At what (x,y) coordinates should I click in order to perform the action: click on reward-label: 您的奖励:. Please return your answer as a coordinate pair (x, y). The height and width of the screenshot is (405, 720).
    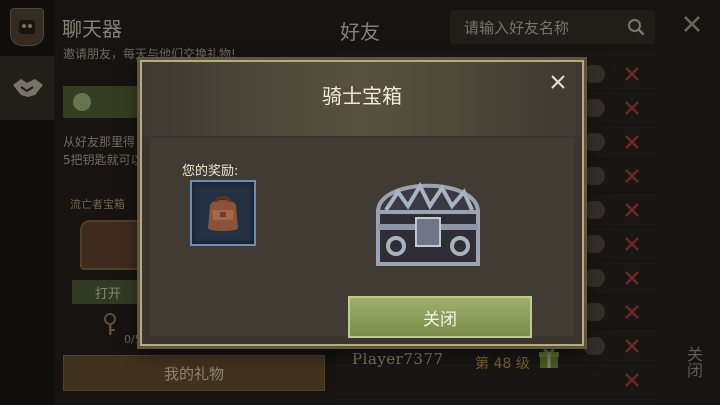
    Looking at the image, I should click on (210, 171).